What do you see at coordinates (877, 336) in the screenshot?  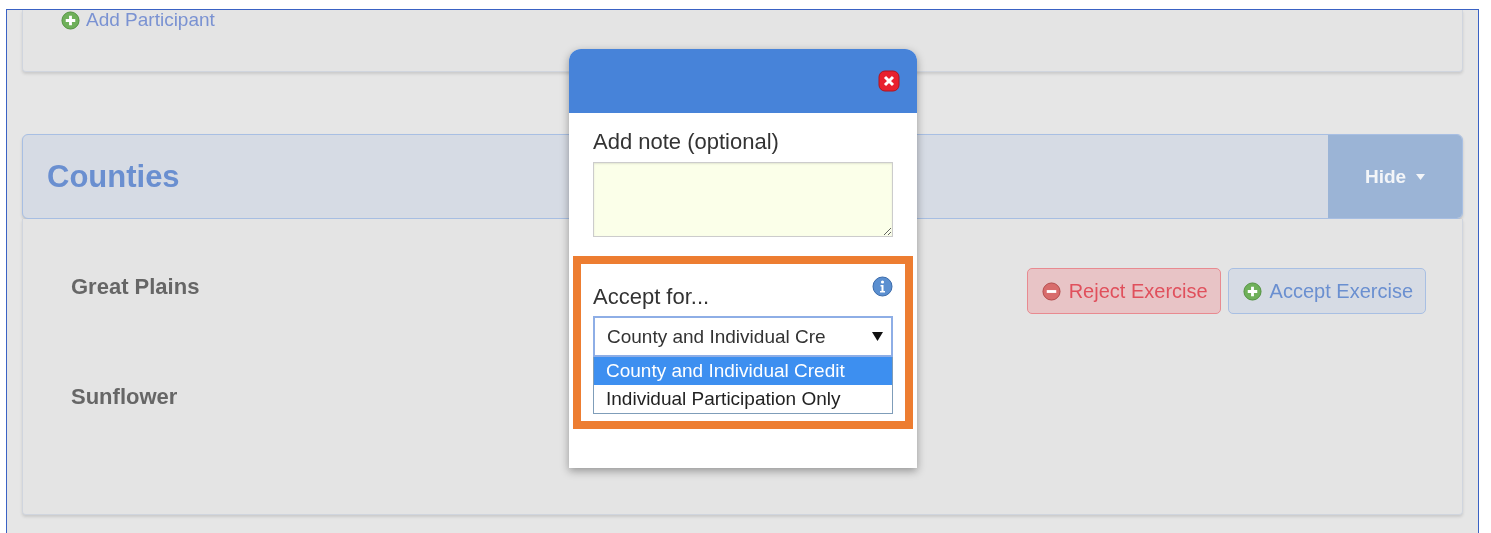 I see `dropdown-caret-icon` at bounding box center [877, 336].